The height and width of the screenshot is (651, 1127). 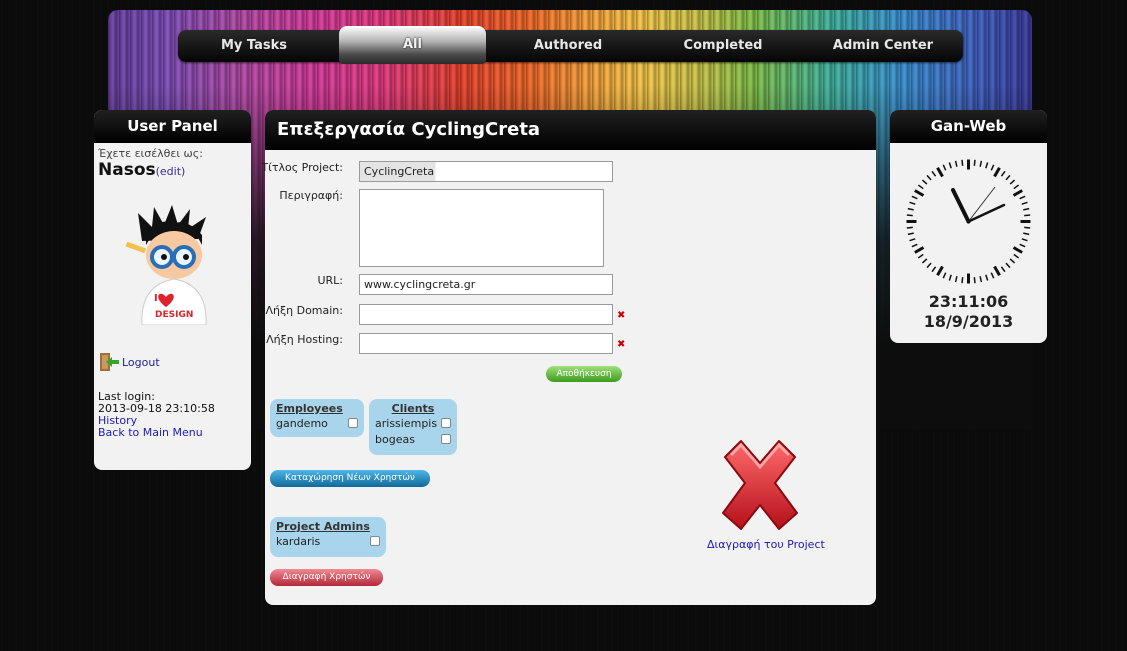 What do you see at coordinates (302, 167) in the screenshot?
I see `project-title-label: Τίτλος Project:` at bounding box center [302, 167].